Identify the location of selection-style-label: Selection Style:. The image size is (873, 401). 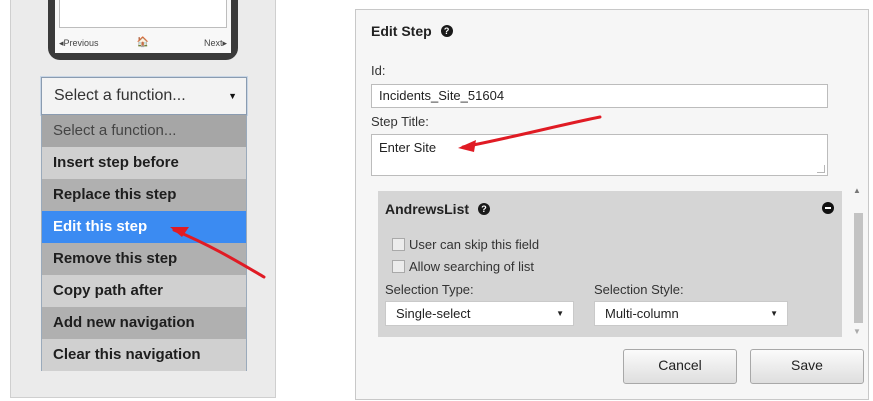
(639, 289).